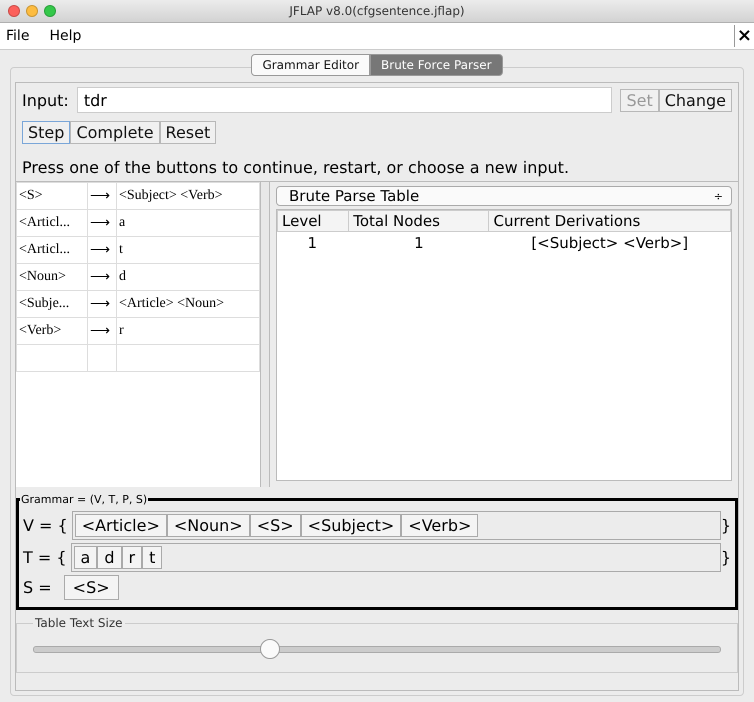  Describe the element at coordinates (79, 623) in the screenshot. I see `text-size-label: Table Text Size` at that location.